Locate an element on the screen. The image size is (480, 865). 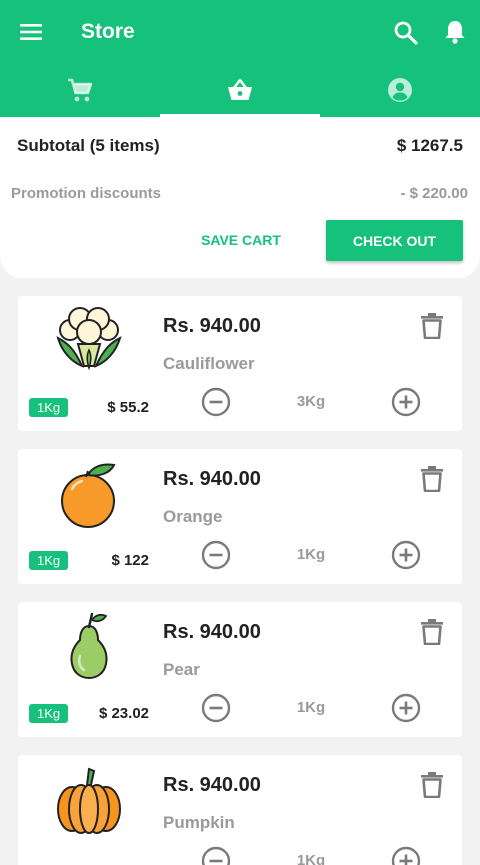
menu-icon is located at coordinates (31, 32).